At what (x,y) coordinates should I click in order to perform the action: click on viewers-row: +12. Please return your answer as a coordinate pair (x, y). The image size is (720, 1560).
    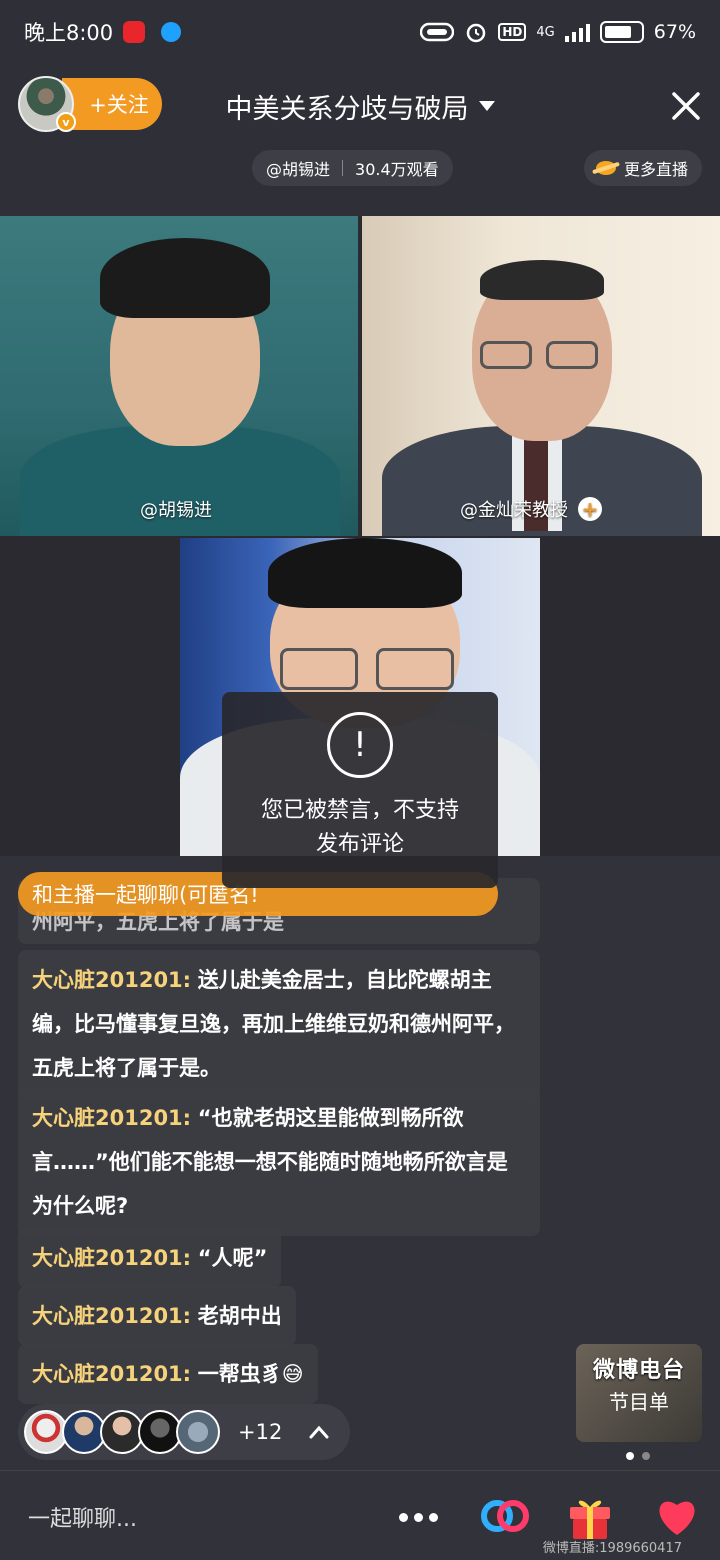
    Looking at the image, I should click on (184, 1432).